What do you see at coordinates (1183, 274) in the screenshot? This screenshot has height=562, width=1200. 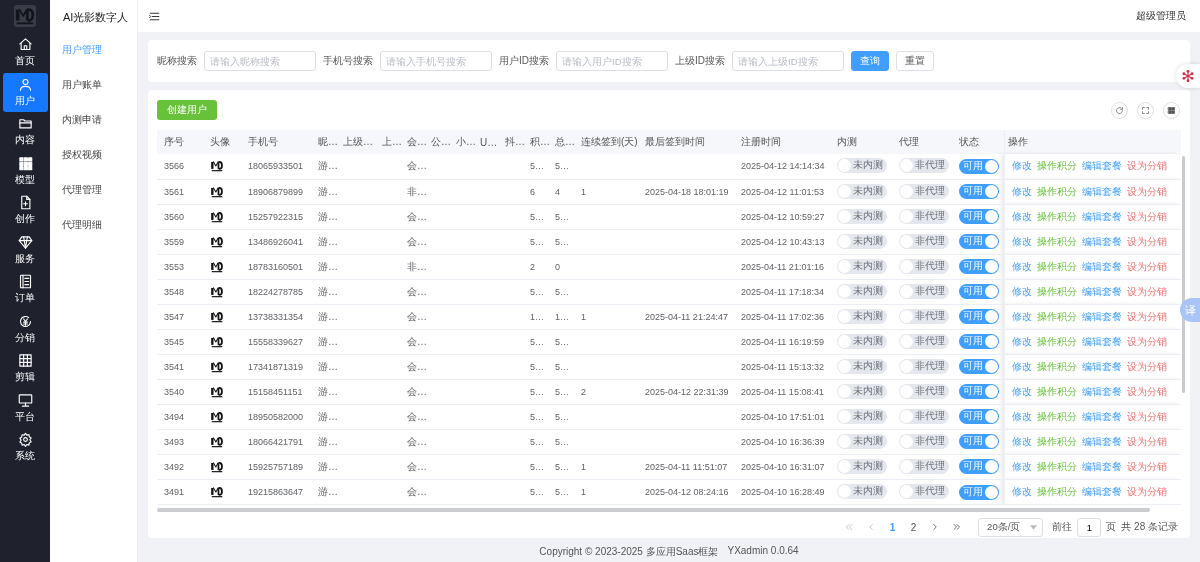 I see `vertical-scrollbar` at bounding box center [1183, 274].